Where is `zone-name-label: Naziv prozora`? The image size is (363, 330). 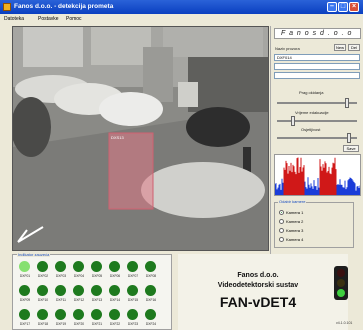 zone-name-label: Naziv prozora is located at coordinates (287, 48).